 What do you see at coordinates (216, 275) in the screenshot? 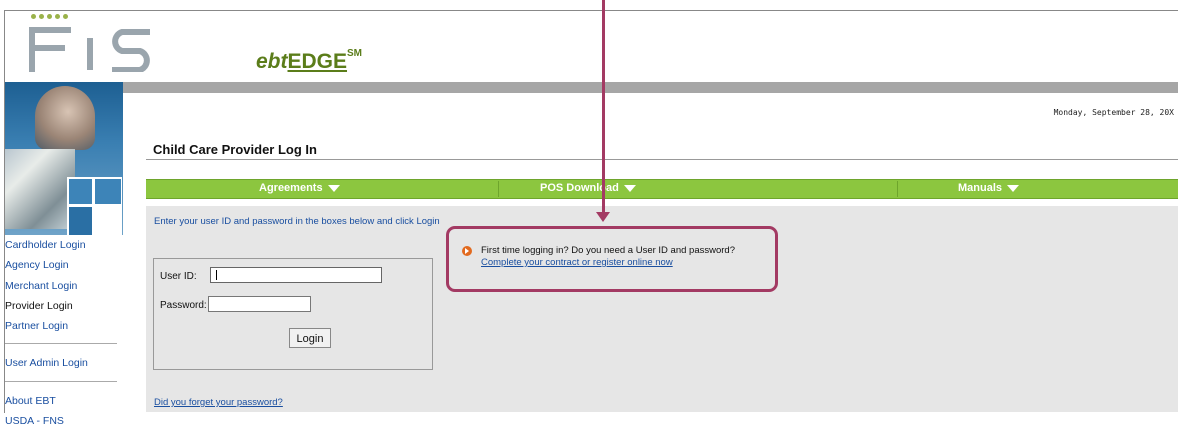
I see `text-cursor` at bounding box center [216, 275].